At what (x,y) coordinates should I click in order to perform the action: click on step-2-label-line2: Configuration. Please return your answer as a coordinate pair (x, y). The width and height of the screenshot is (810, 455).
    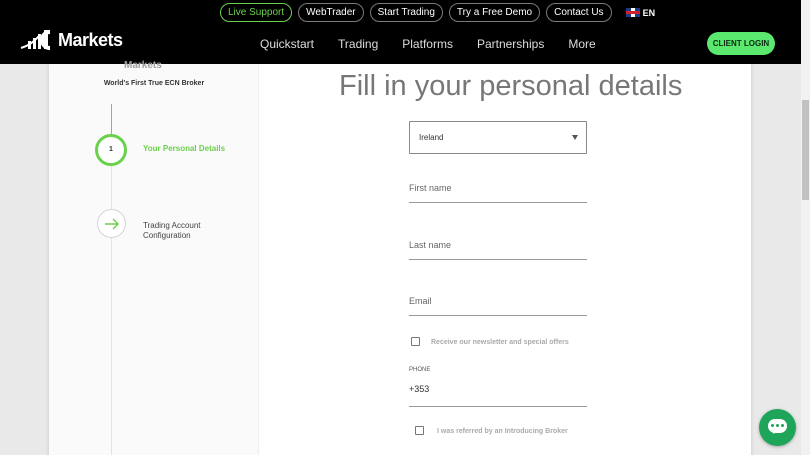
    Looking at the image, I should click on (167, 235).